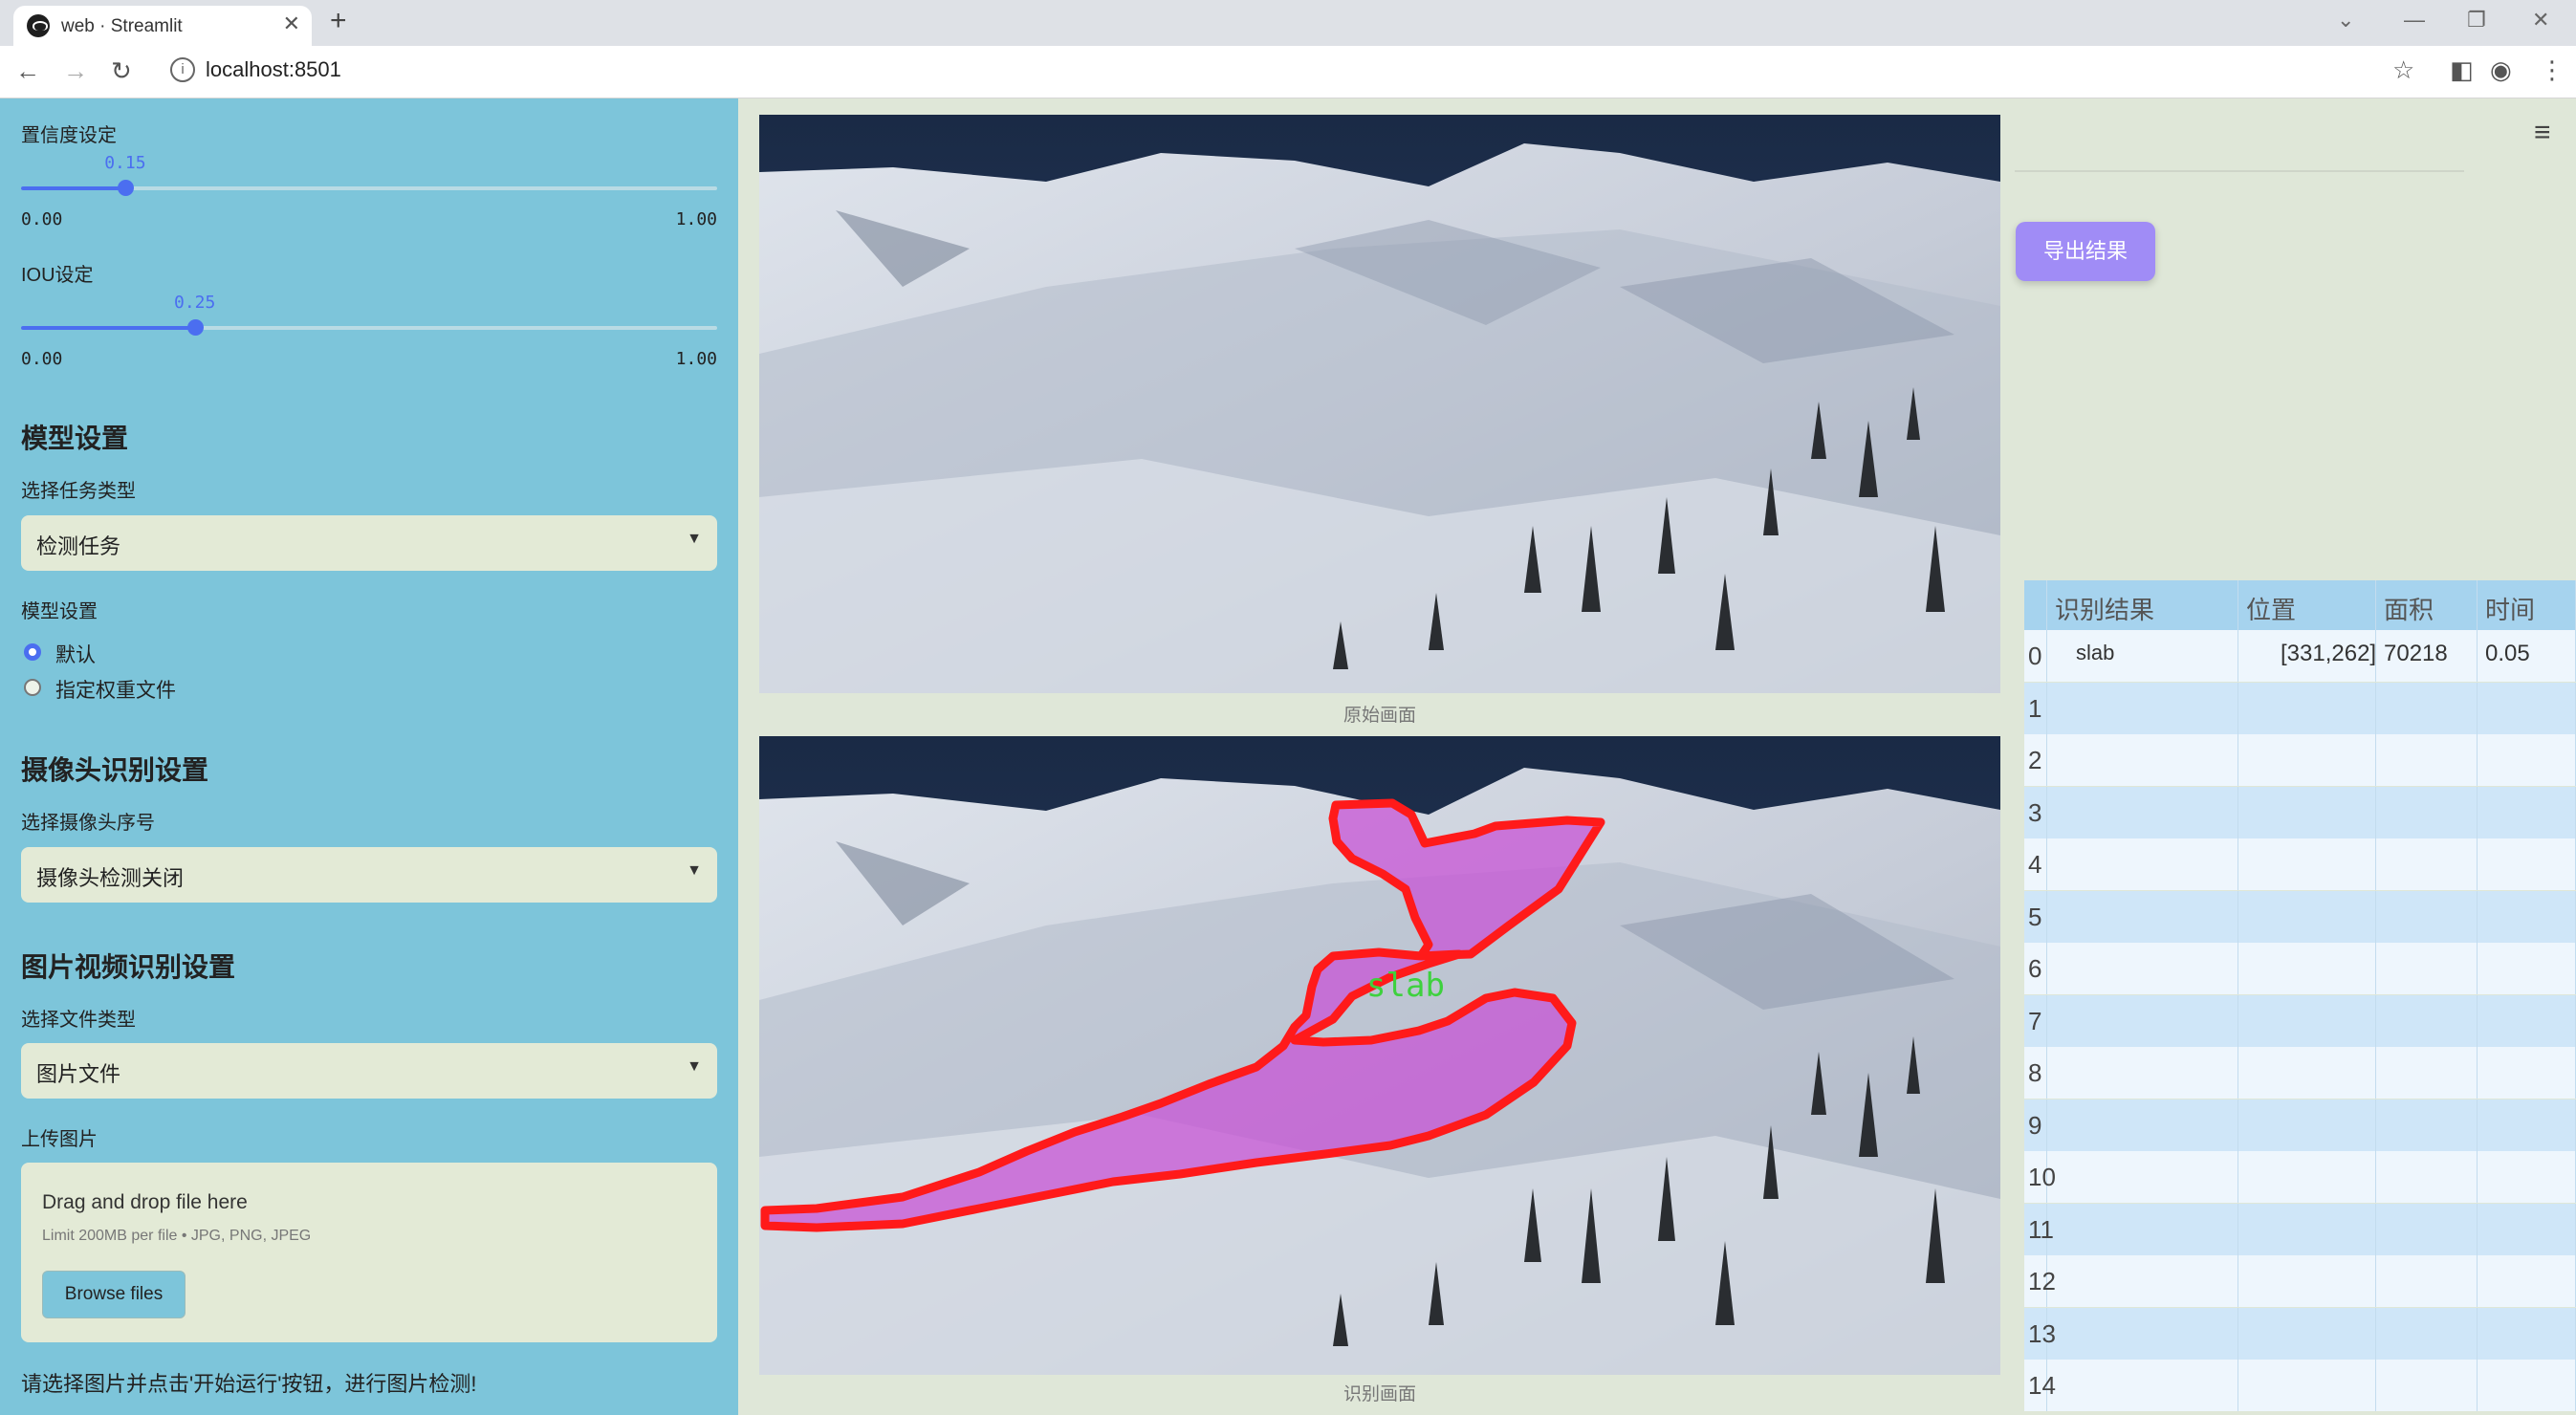 The image size is (2576, 1415). What do you see at coordinates (27, 71) in the screenshot?
I see `back-icon: ←` at bounding box center [27, 71].